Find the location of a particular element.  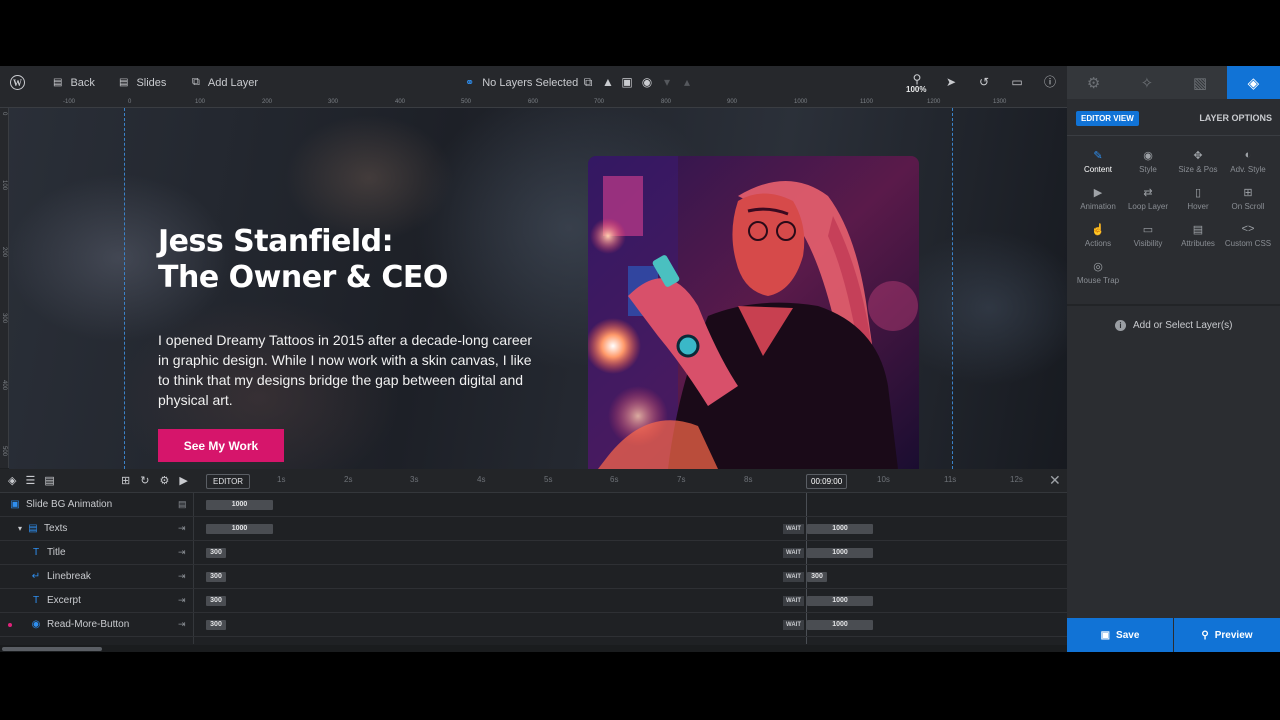

refresh-icon: ↻ is located at coordinates (144, 480).